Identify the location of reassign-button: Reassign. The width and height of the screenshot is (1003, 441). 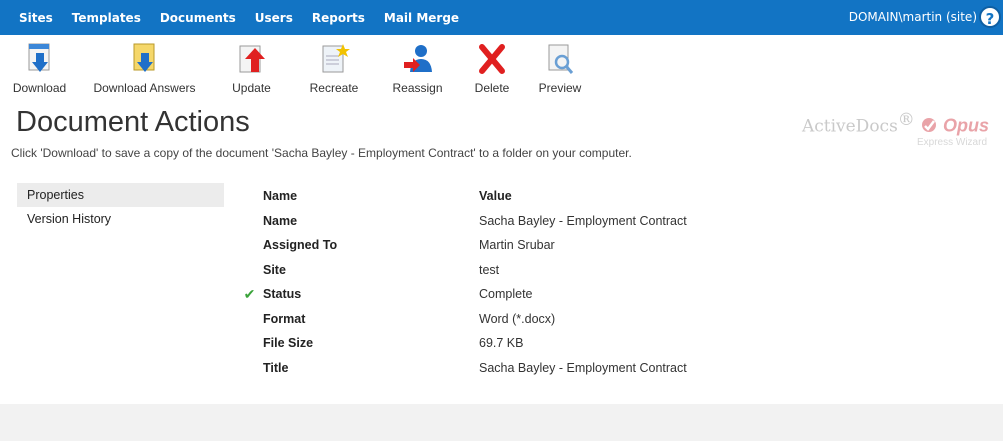
(417, 66).